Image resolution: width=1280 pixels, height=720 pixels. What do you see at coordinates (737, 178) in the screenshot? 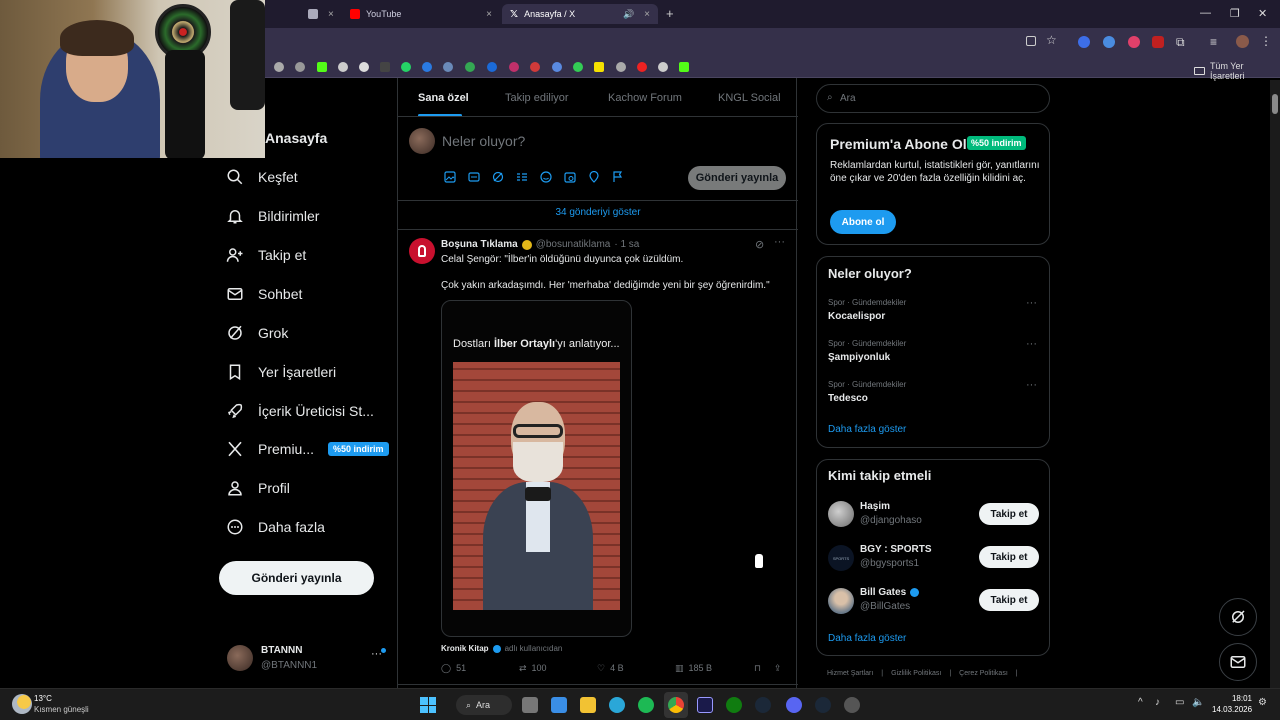
I see `compose-post-button: Gönderi yayınla` at bounding box center [737, 178].